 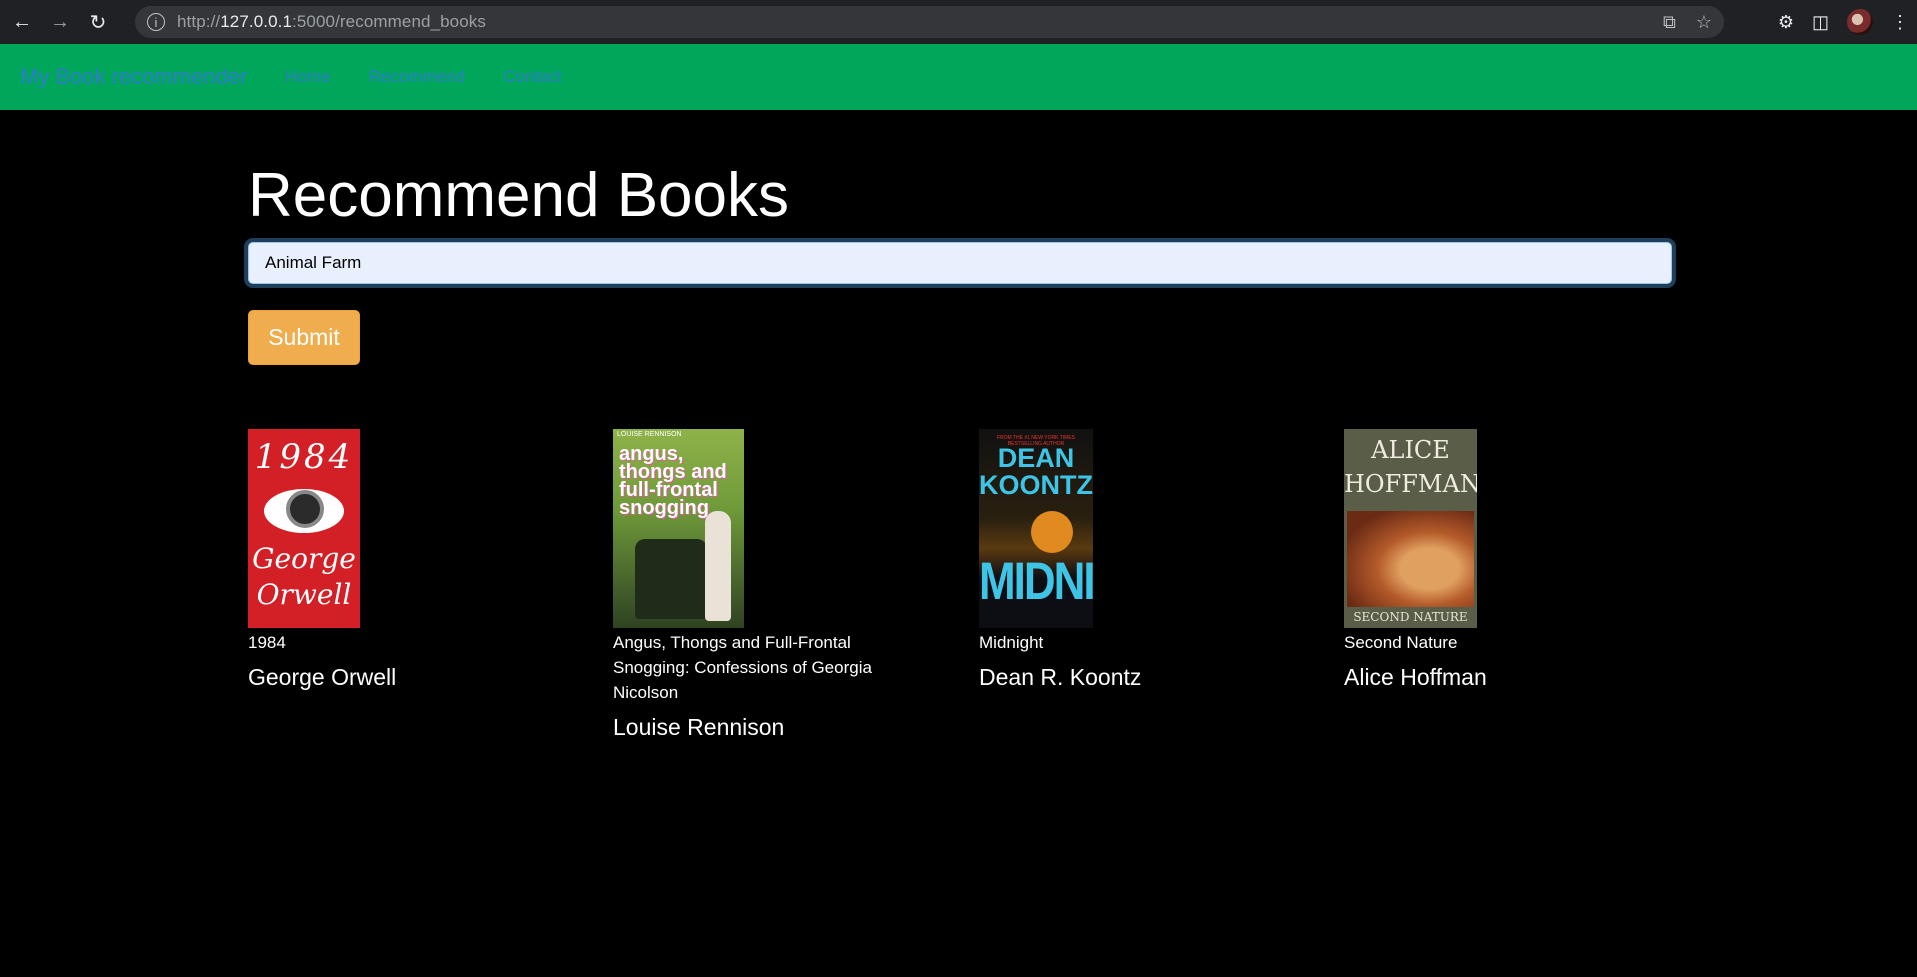 I want to click on navbar-brand: My Book recommender, so click(x=133, y=77).